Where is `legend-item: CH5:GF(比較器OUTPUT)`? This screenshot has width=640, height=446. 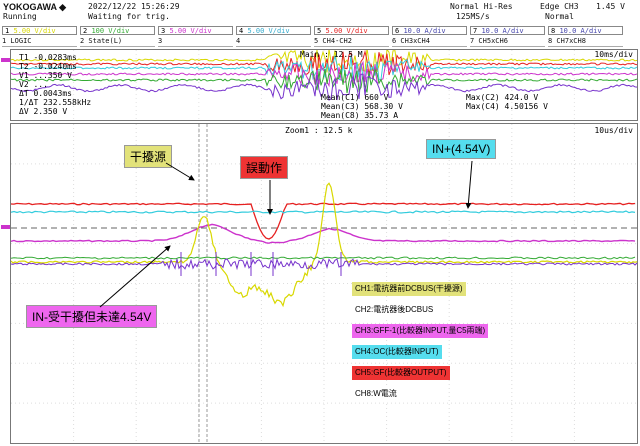 legend-item: CH5:GF(比較器OUTPUT) is located at coordinates (401, 373).